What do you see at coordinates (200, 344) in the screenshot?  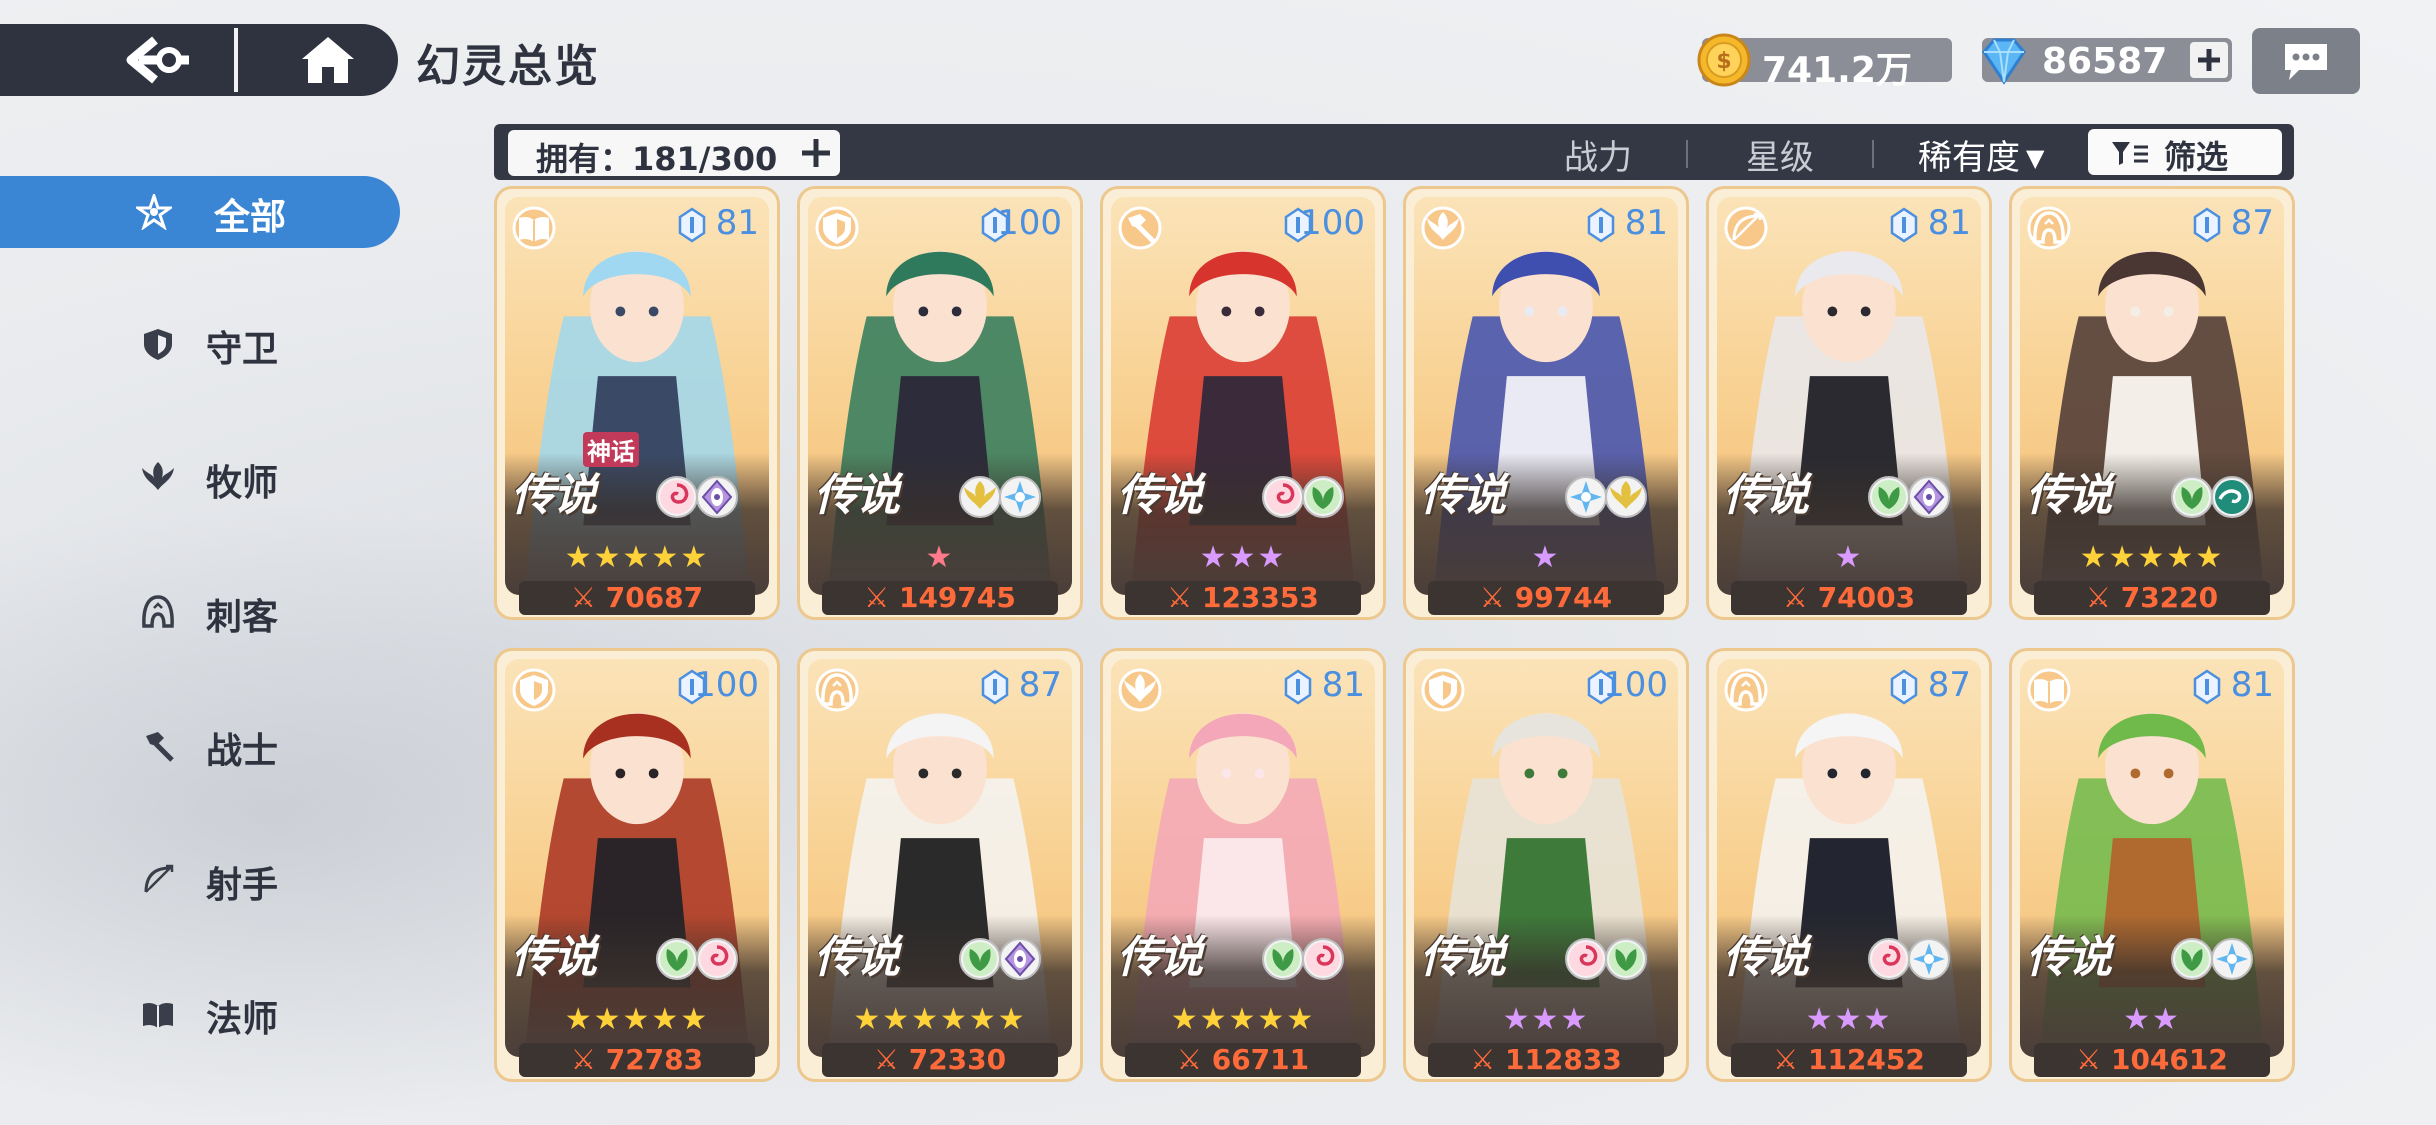 I see `sidebar-item-1: 守卫` at bounding box center [200, 344].